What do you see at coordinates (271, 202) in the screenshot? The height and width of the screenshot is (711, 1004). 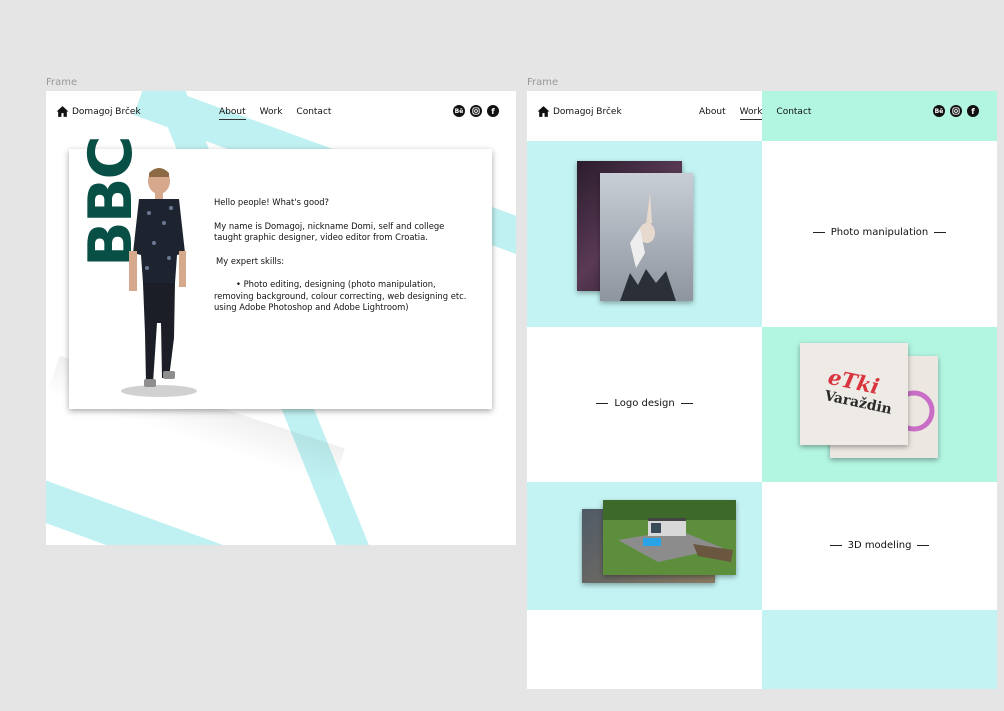 I see `bio-greeting: Hello people! What's good?` at bounding box center [271, 202].